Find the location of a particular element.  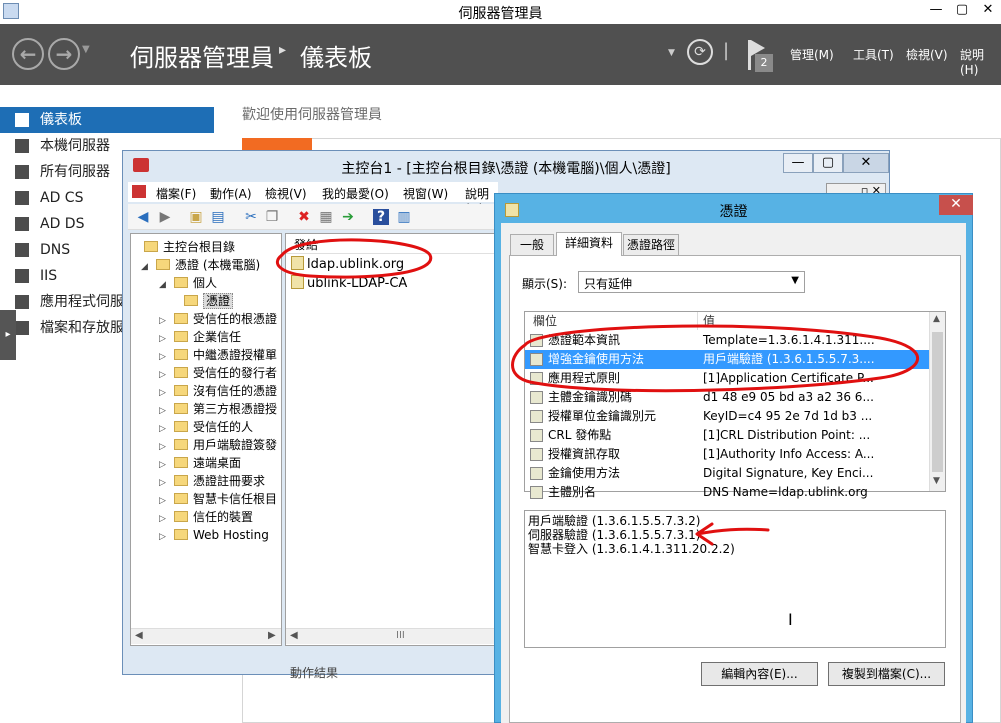

scrollbar-thumb is located at coordinates (937, 402).